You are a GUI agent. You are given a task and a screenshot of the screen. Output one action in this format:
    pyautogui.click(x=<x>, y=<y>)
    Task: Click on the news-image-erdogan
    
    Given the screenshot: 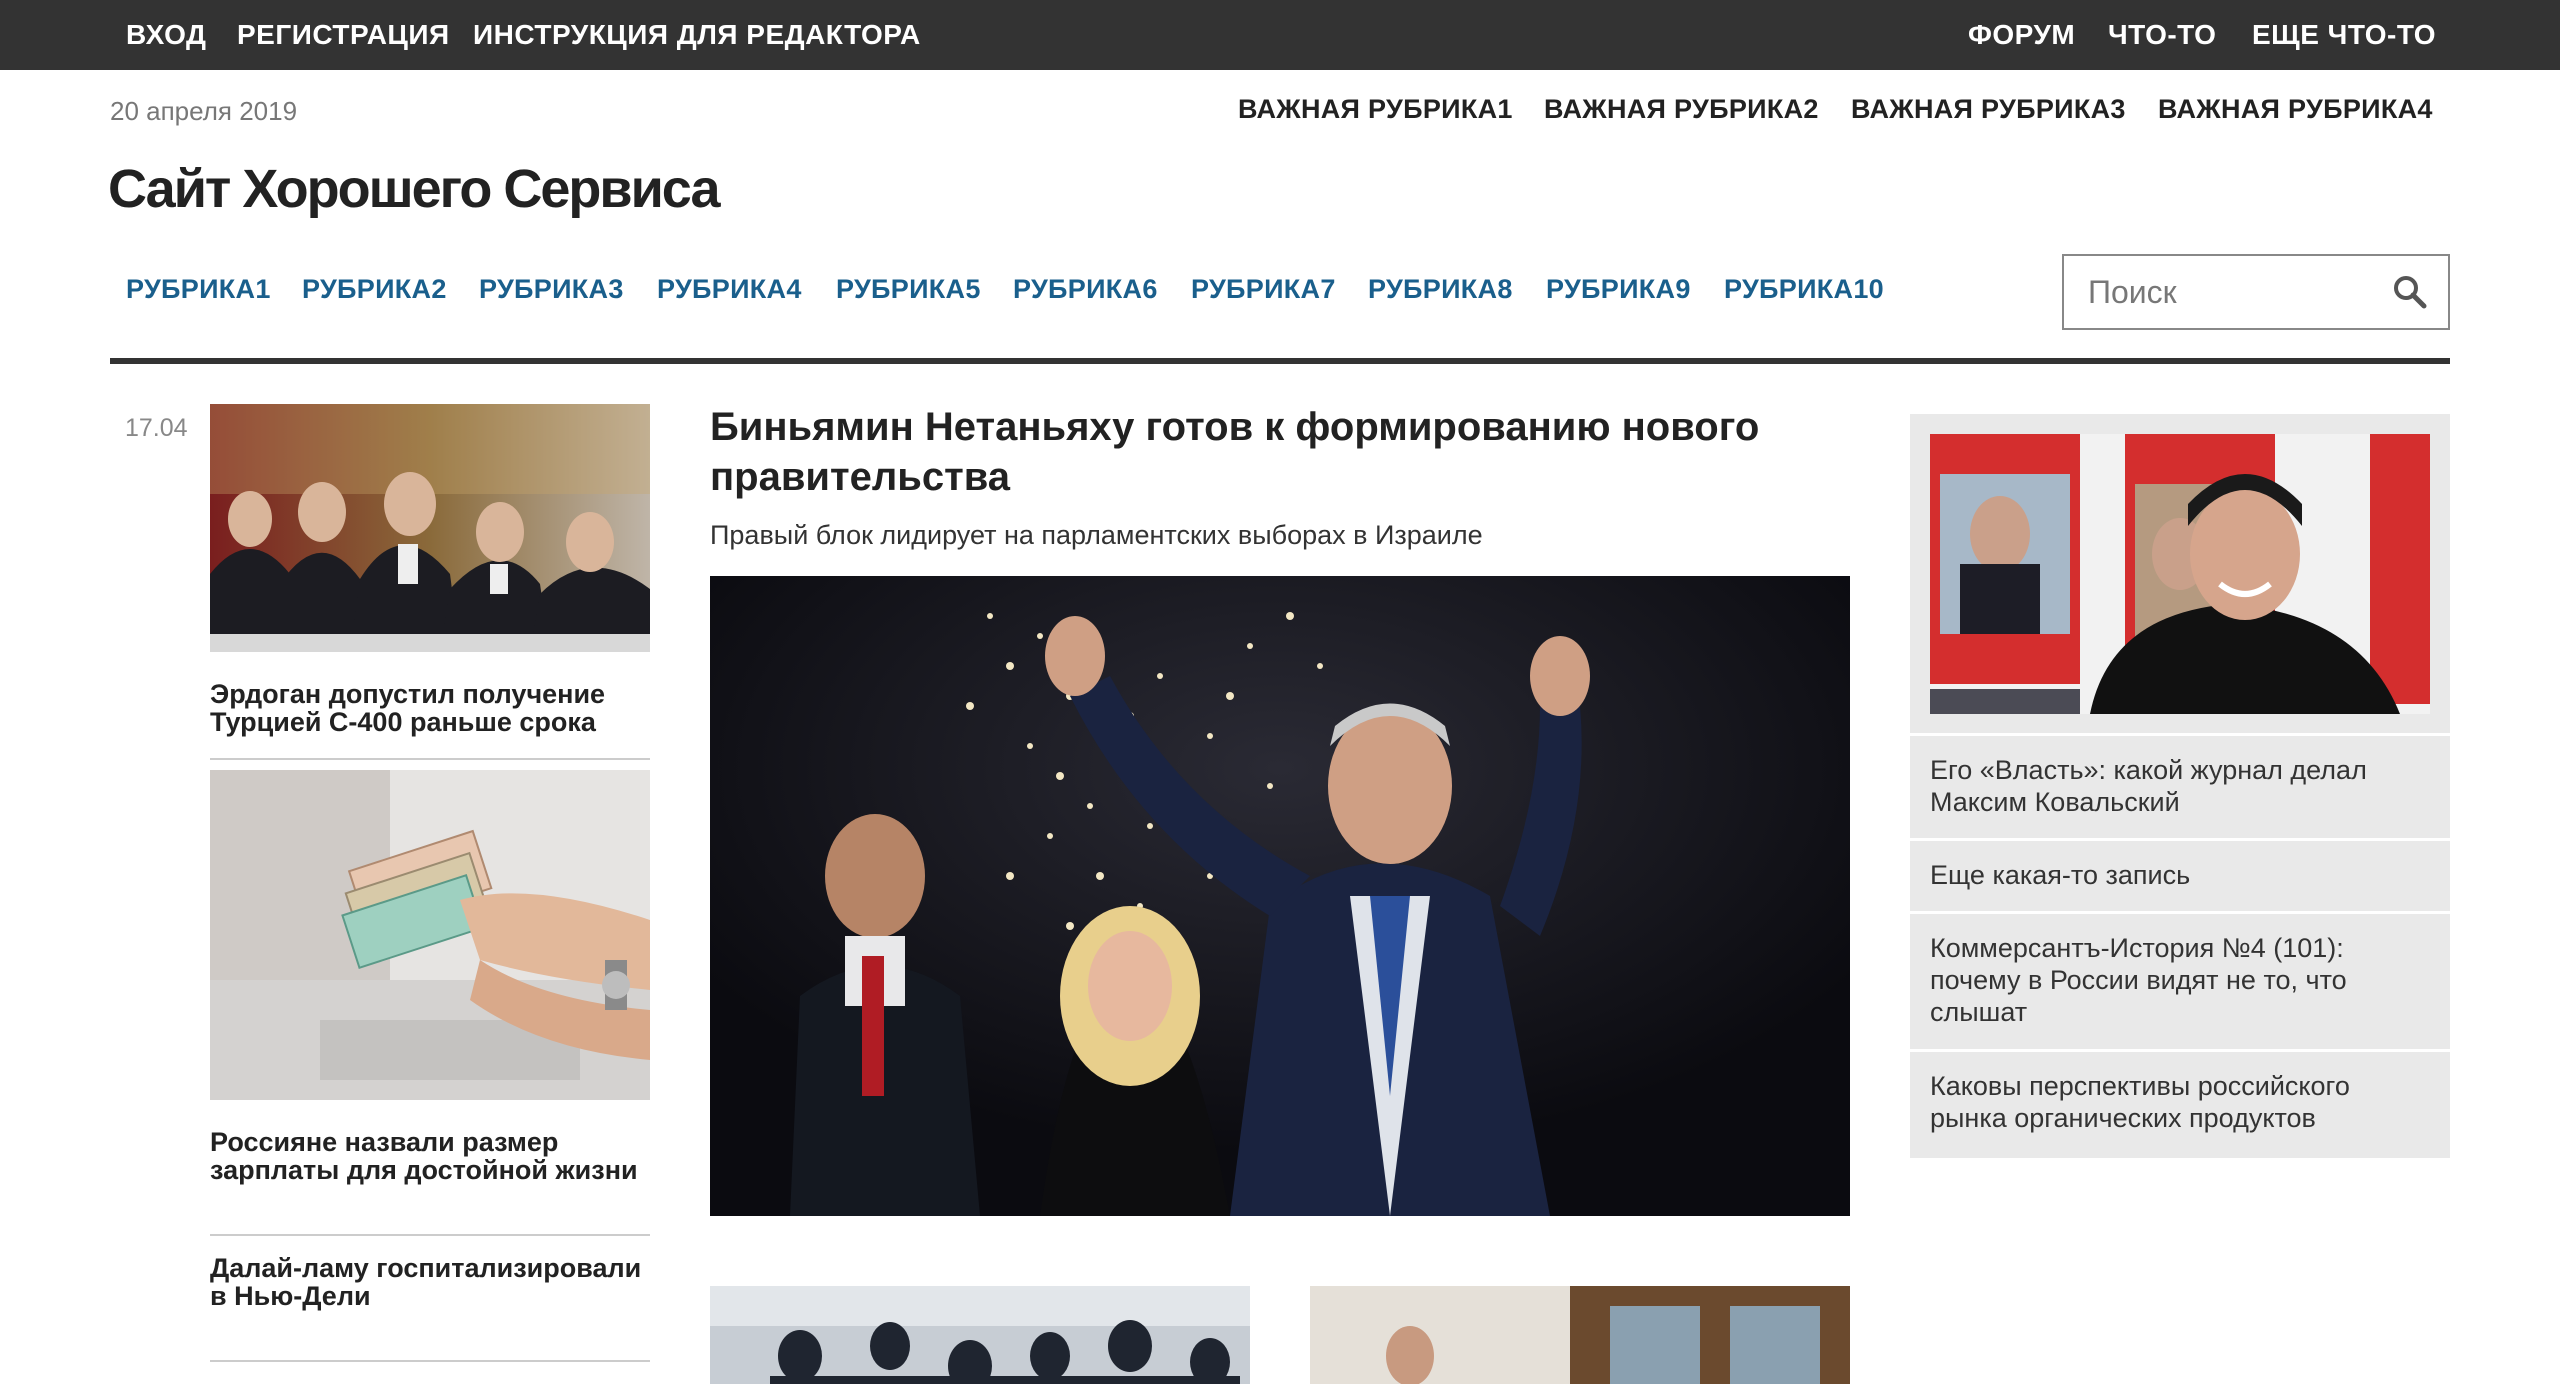 What is the action you would take?
    pyautogui.click(x=430, y=528)
    